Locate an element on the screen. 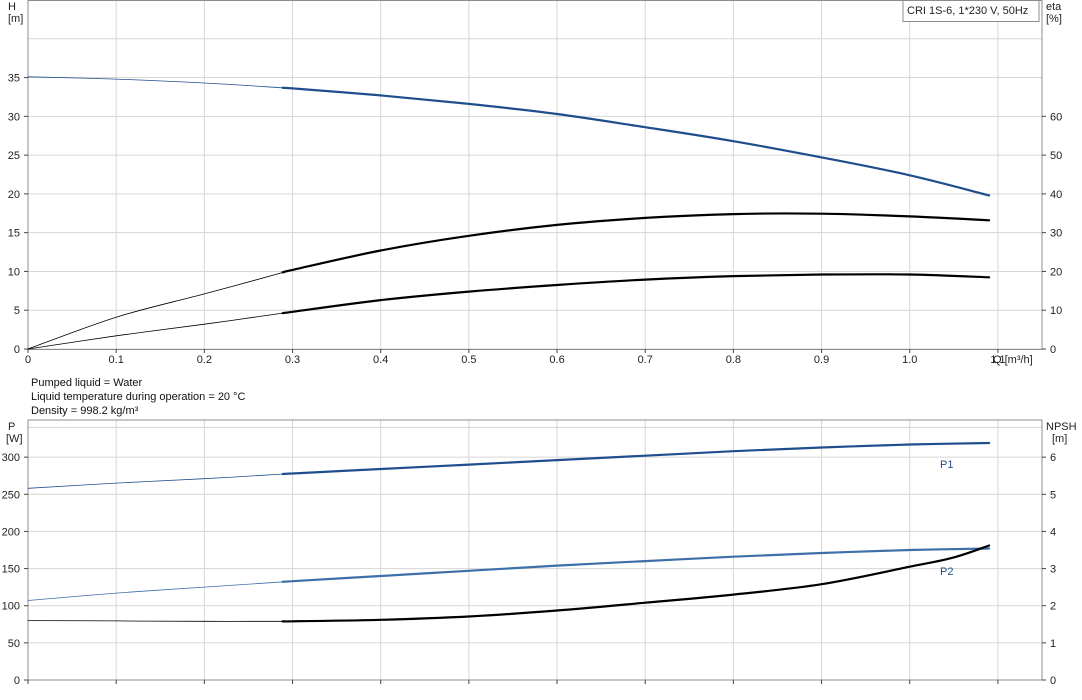 The width and height of the screenshot is (1082, 700). series-label-p1: P1 is located at coordinates (946, 465).